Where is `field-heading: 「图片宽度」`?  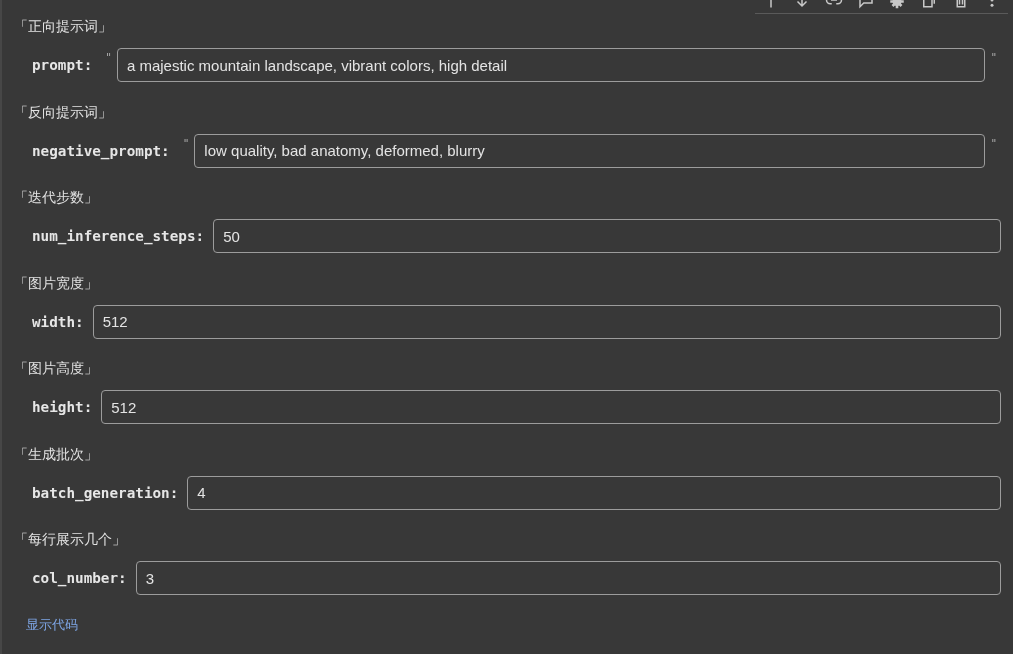 field-heading: 「图片宽度」 is located at coordinates (56, 283).